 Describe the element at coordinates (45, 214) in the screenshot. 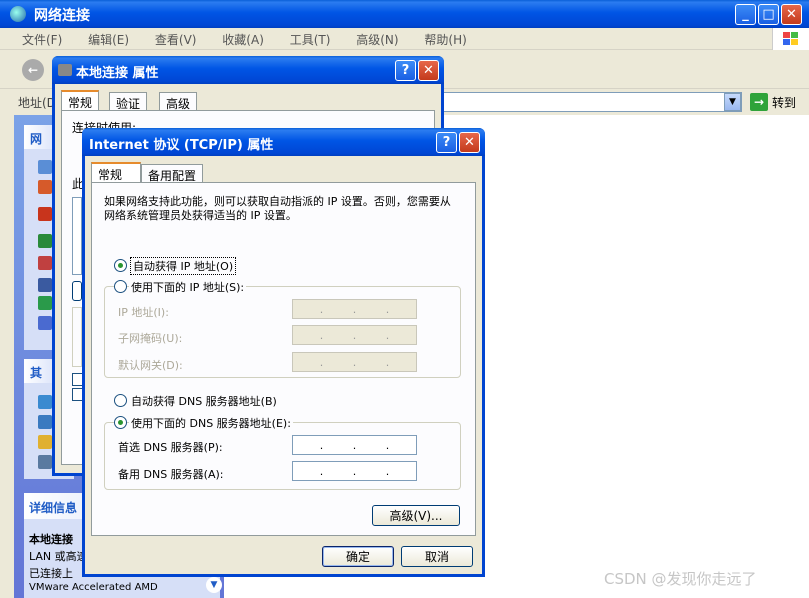

I see `firewall-icon` at that location.